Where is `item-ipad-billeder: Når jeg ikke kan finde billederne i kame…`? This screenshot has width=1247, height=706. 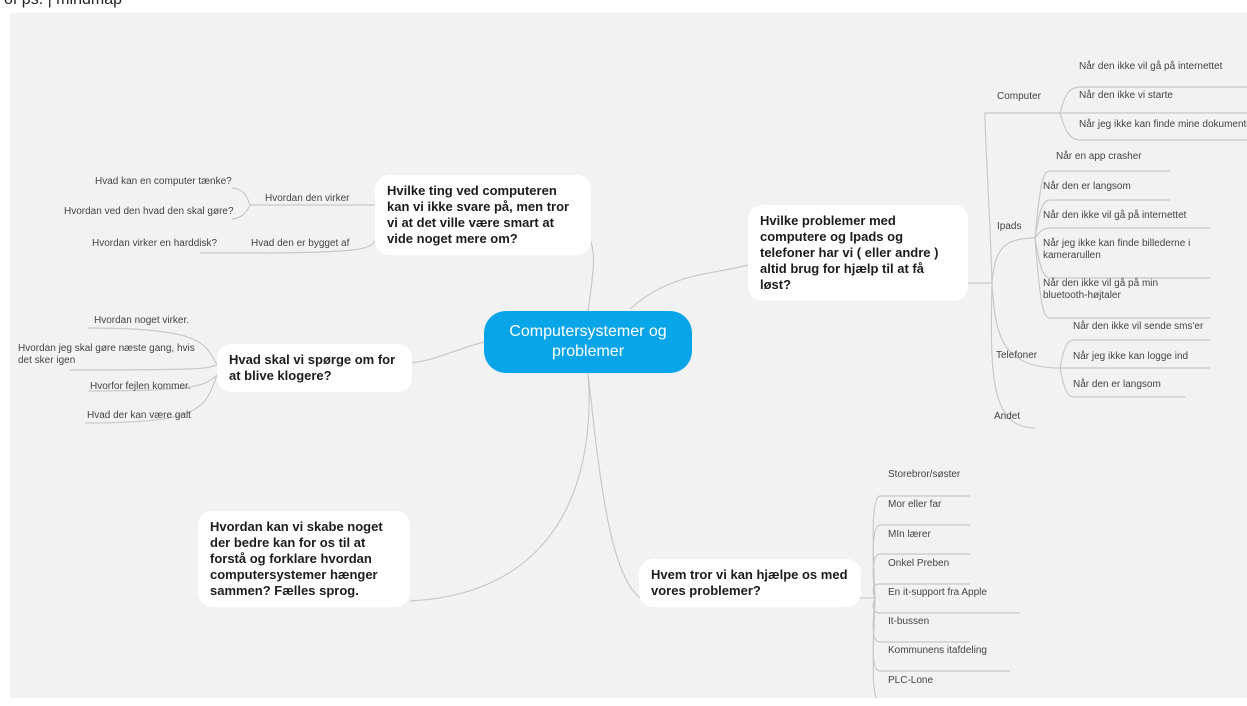 item-ipad-billeder: Når jeg ikke kan finde billederne i kame… is located at coordinates (1125, 250).